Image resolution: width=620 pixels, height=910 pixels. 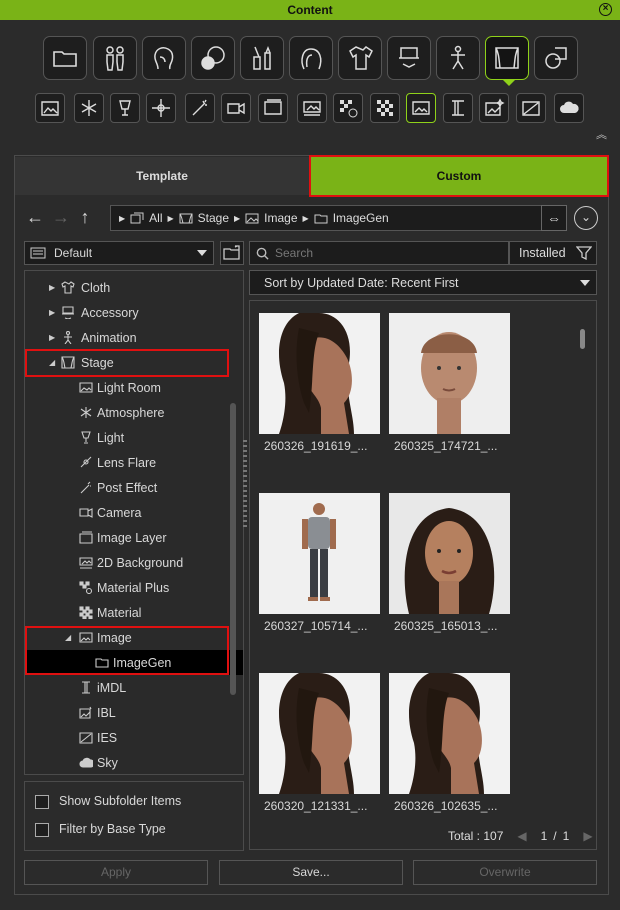 I want to click on filter-dropdown: Default, so click(x=119, y=253).